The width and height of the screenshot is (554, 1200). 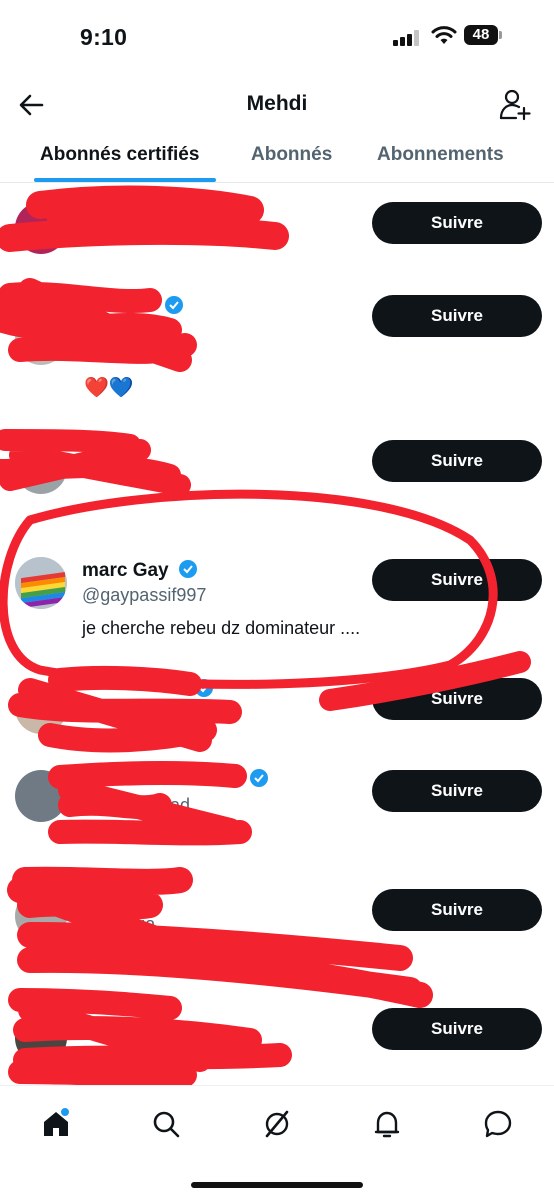 I want to click on header: Mehdi, so click(x=277, y=106).